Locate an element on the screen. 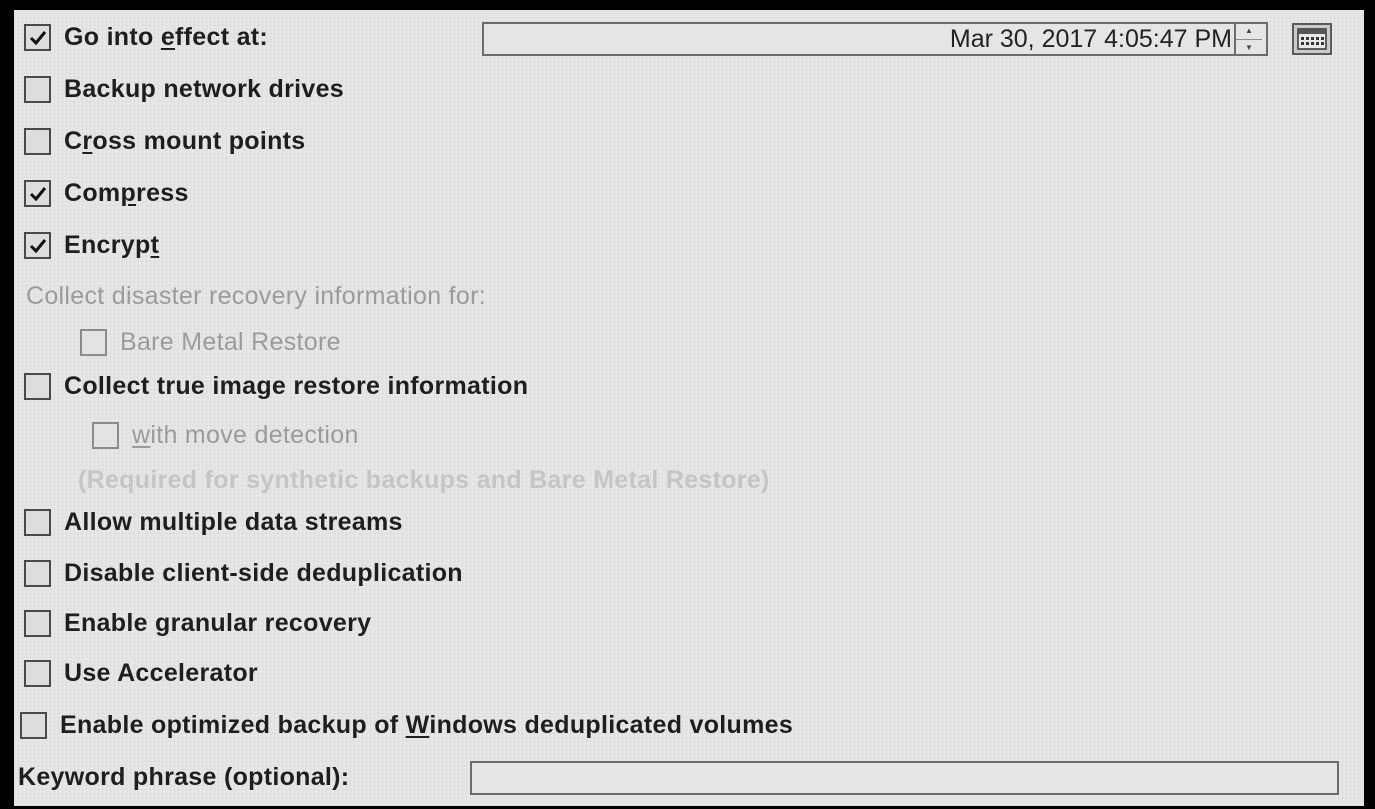  move-detection-row: with move detection is located at coordinates (225, 435).